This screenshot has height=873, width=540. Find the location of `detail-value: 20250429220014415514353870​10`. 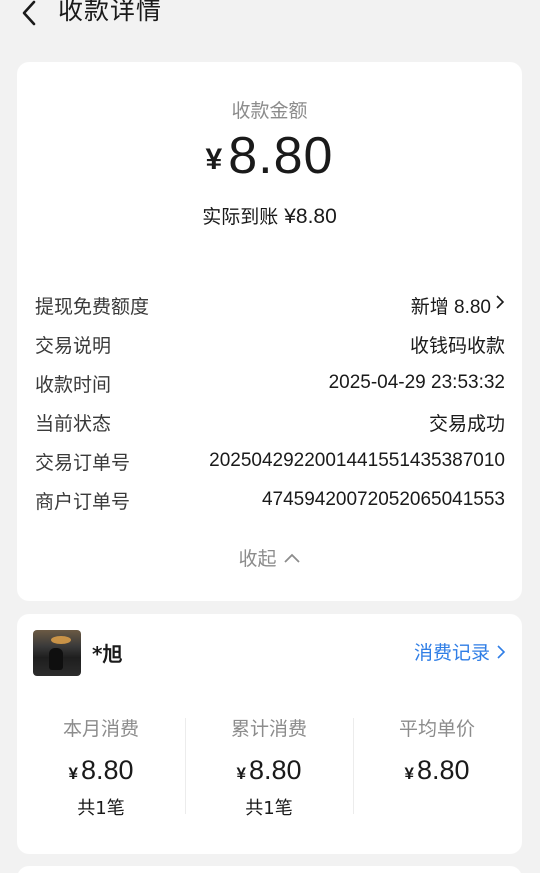

detail-value: 20250429220014415514353870​10 is located at coordinates (357, 460).